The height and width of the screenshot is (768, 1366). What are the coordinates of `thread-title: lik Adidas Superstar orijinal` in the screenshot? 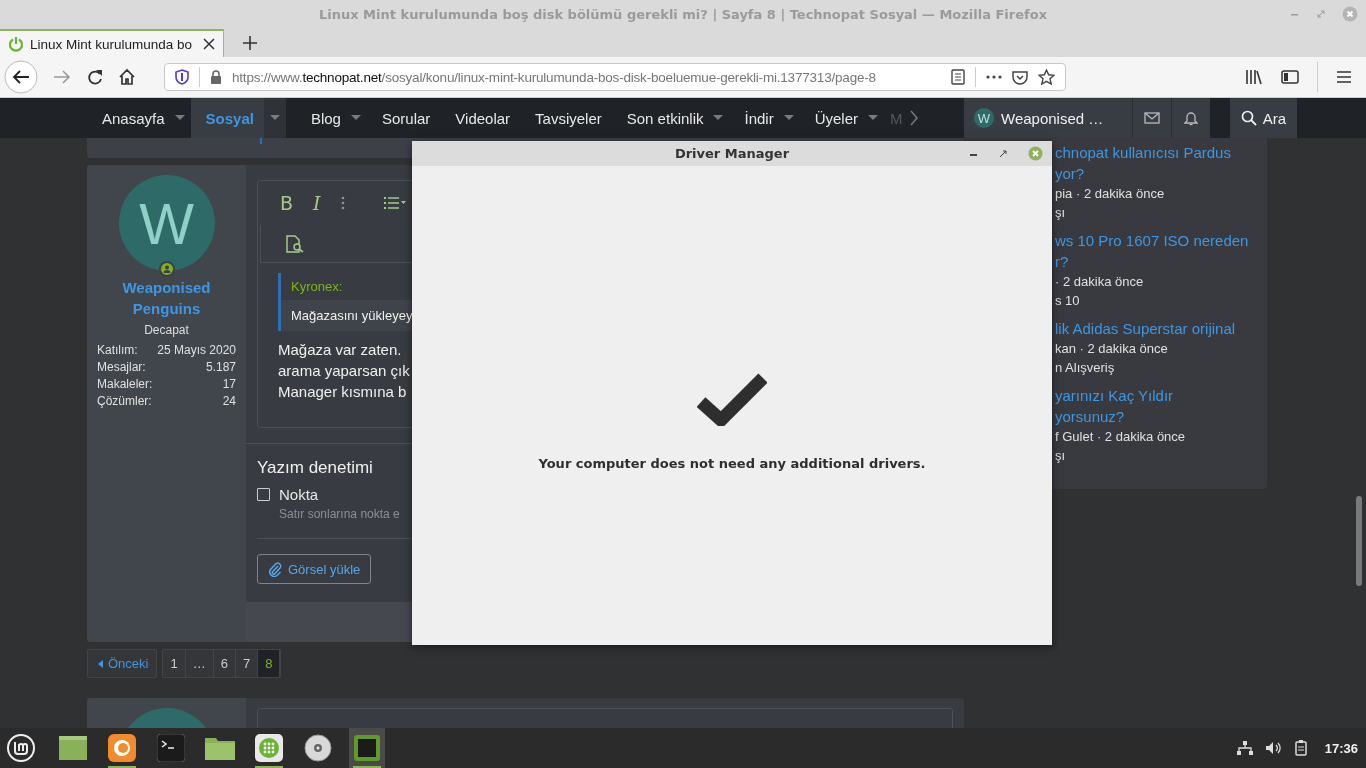 It's located at (1161, 328).